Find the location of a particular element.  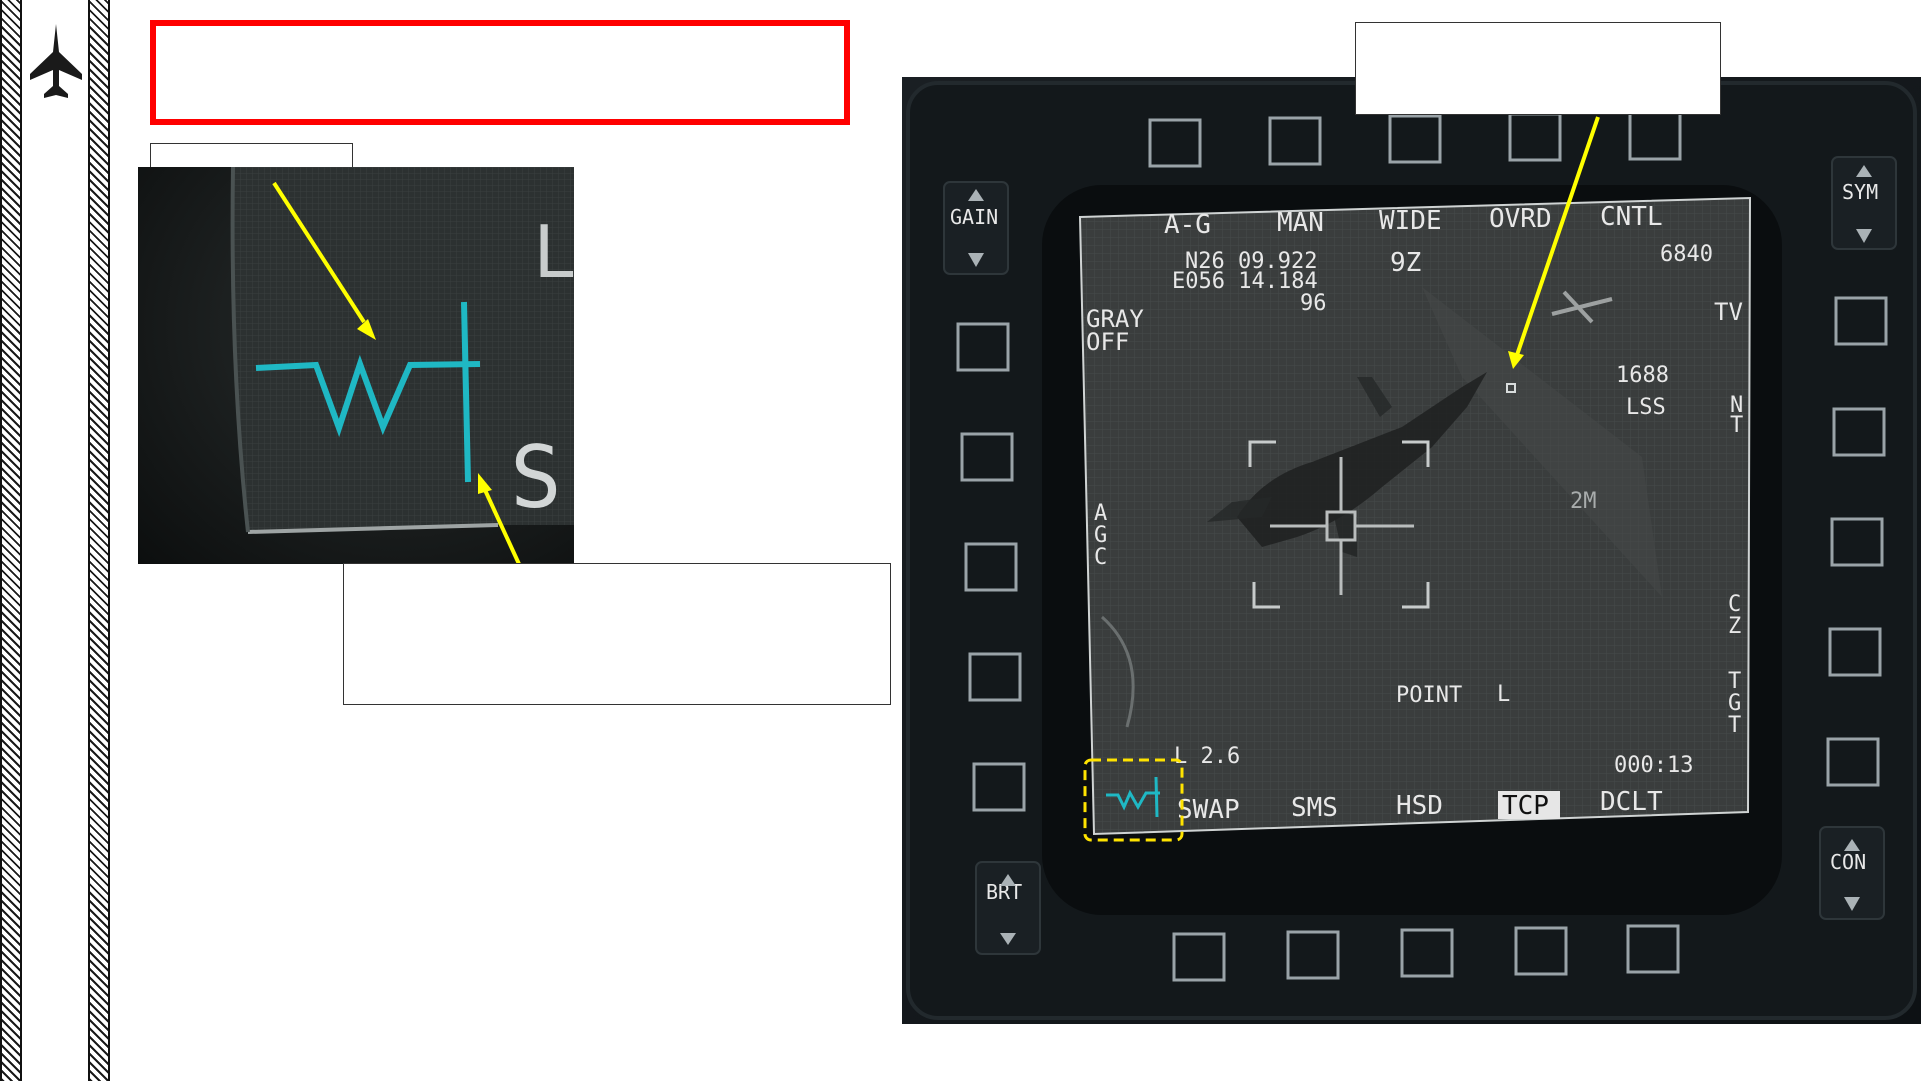

point-side: L is located at coordinates (1503, 694).